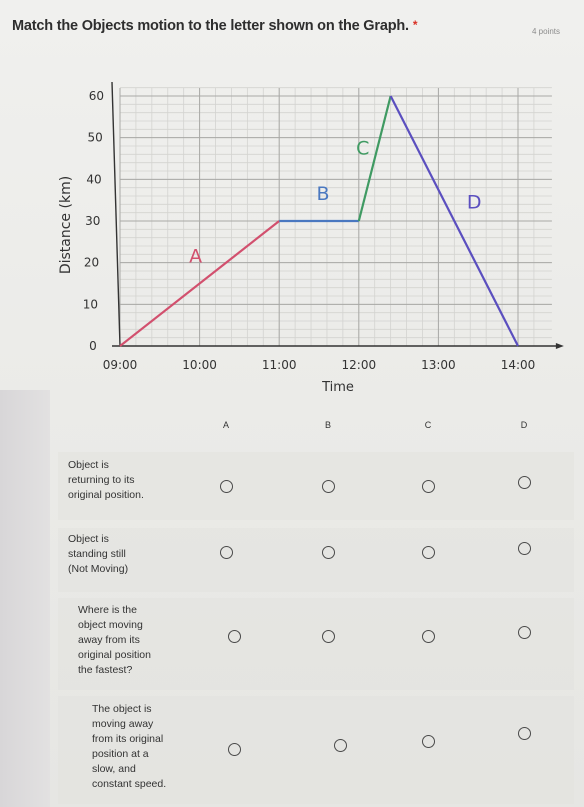 This screenshot has width=584, height=807. What do you see at coordinates (95, 138) in the screenshot?
I see `y-tick-label: 50` at bounding box center [95, 138].